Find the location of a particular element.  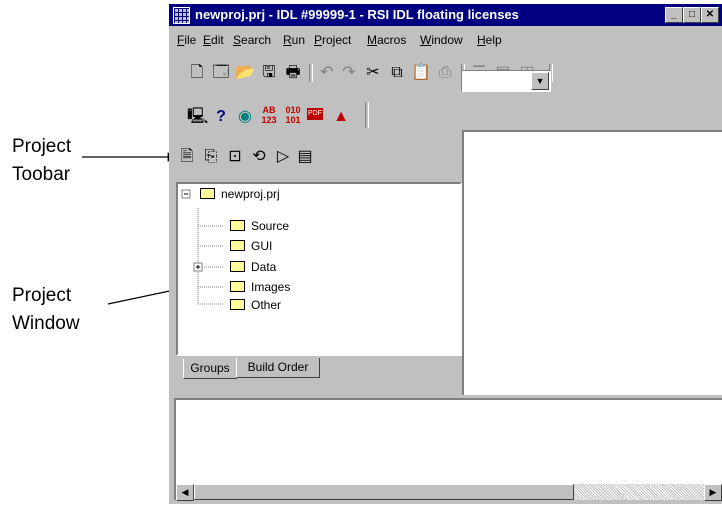

help-icon: ? is located at coordinates (221, 117).